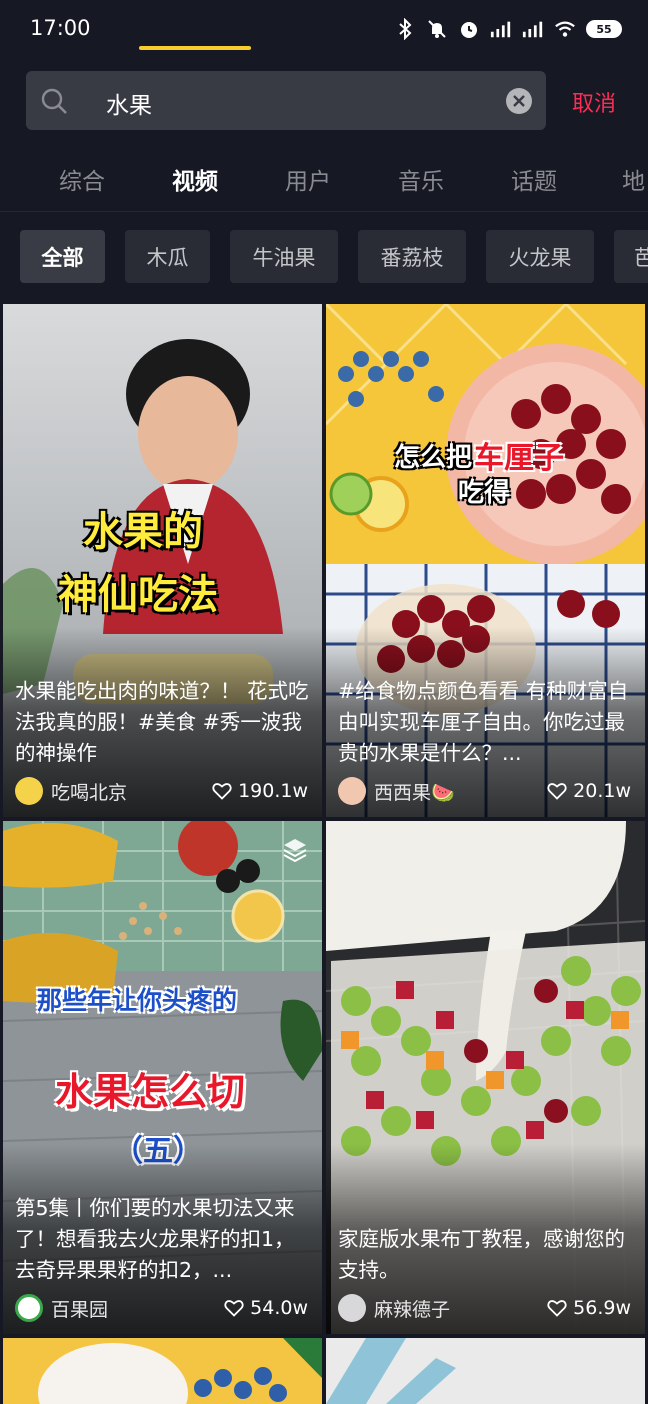 The image size is (648, 1404). I want to click on video-meta: 吃喝北京 190.1w, so click(161, 791).